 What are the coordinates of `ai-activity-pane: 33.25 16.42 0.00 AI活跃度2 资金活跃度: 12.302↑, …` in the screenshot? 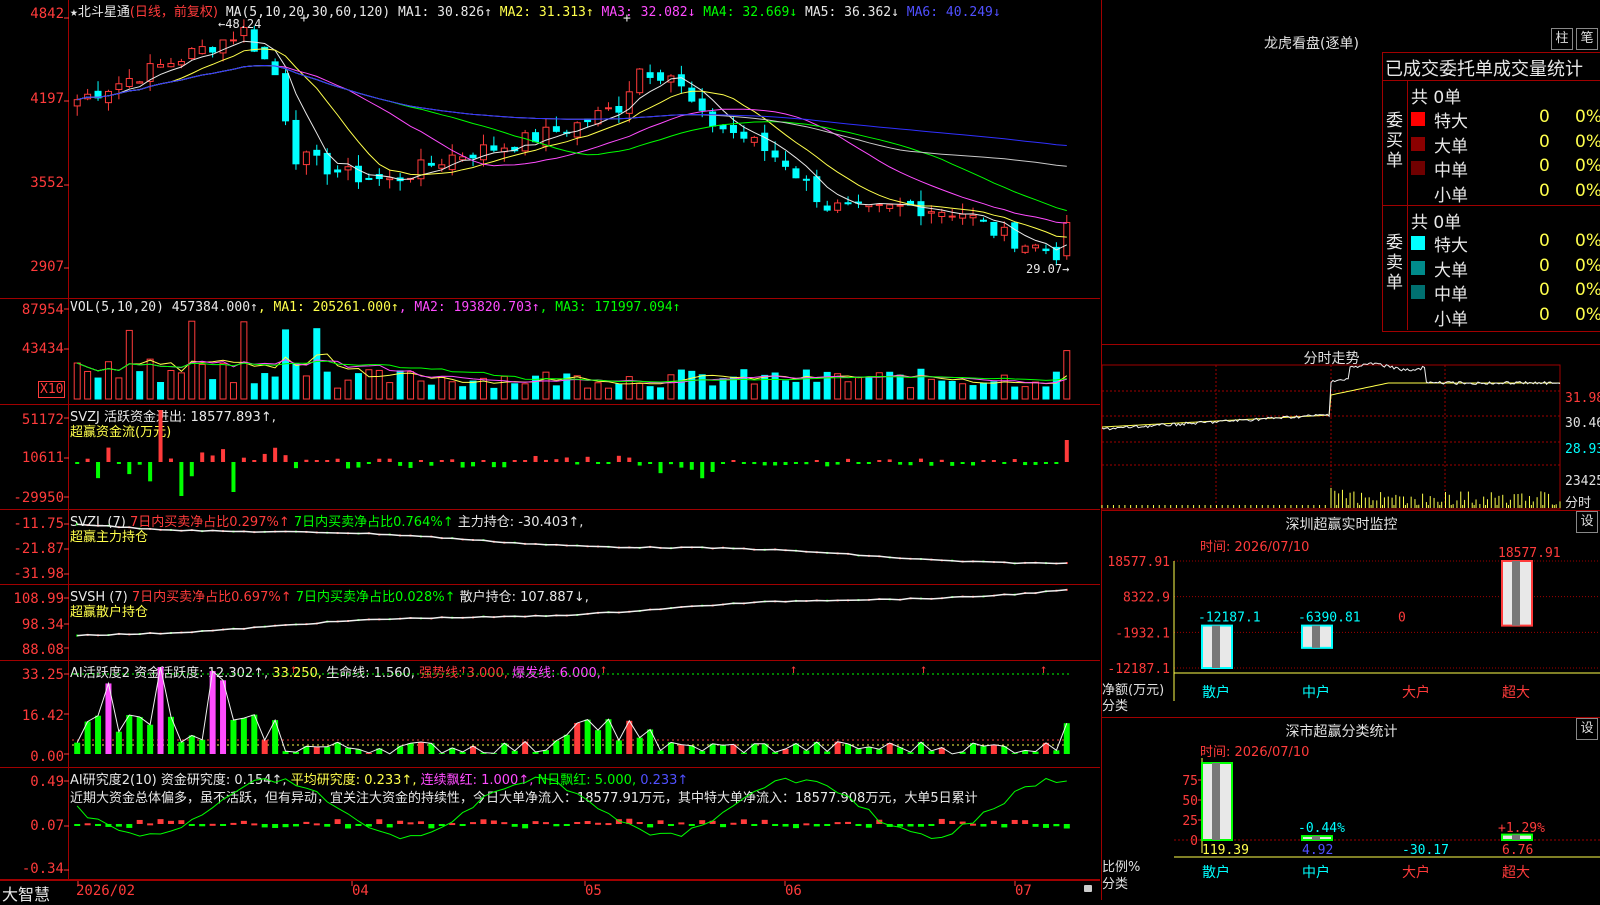 It's located at (550, 714).